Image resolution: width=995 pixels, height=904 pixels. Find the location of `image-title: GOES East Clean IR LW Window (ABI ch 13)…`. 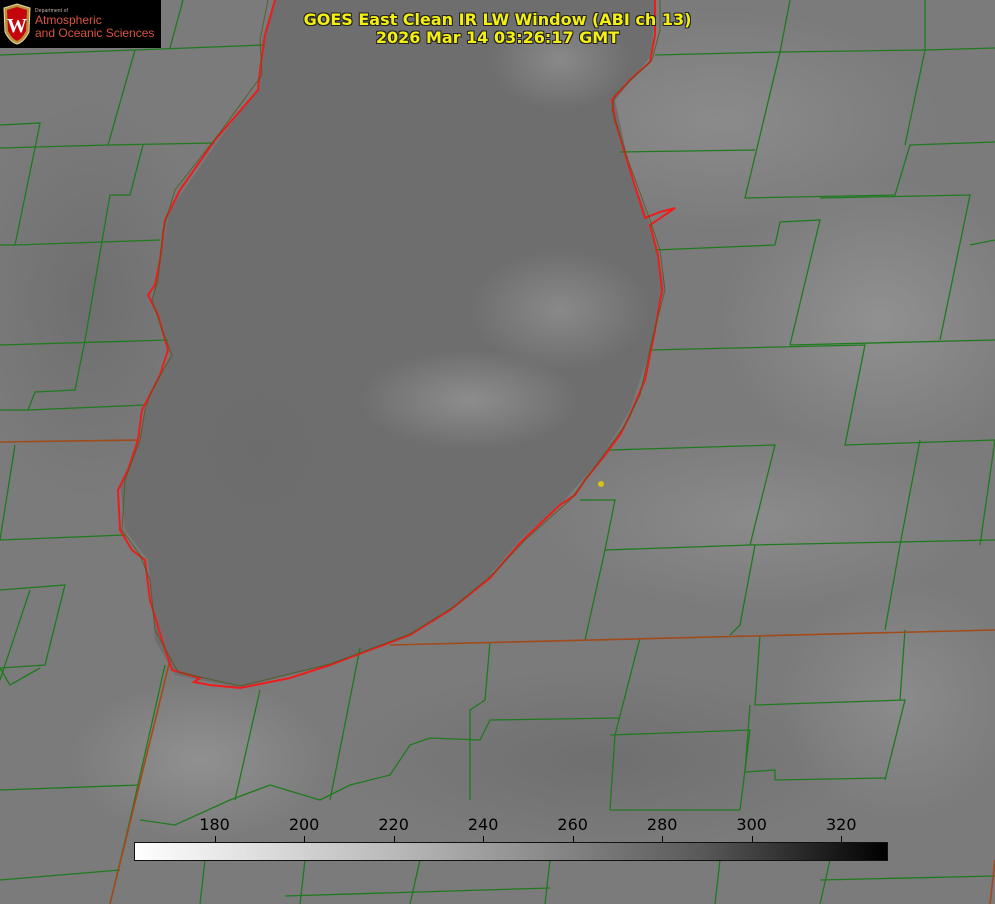

image-title: GOES East Clean IR LW Window (ABI ch 13)… is located at coordinates (497, 29).